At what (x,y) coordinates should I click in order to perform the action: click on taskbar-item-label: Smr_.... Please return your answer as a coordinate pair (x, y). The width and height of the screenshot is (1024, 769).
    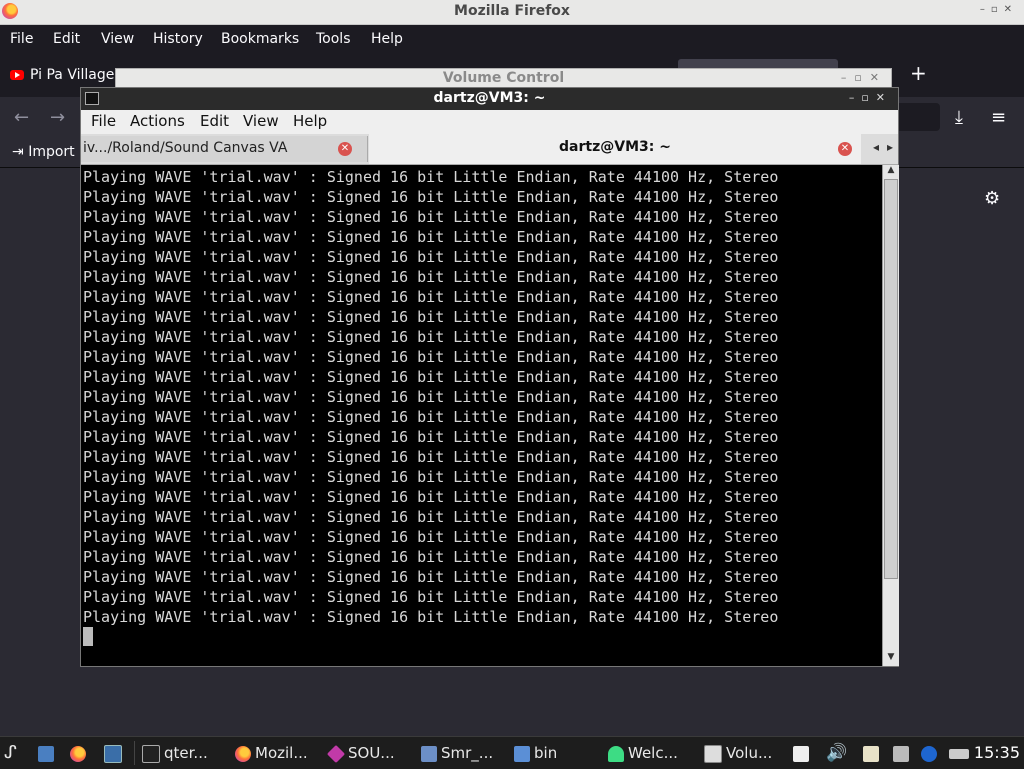
    Looking at the image, I should click on (467, 753).